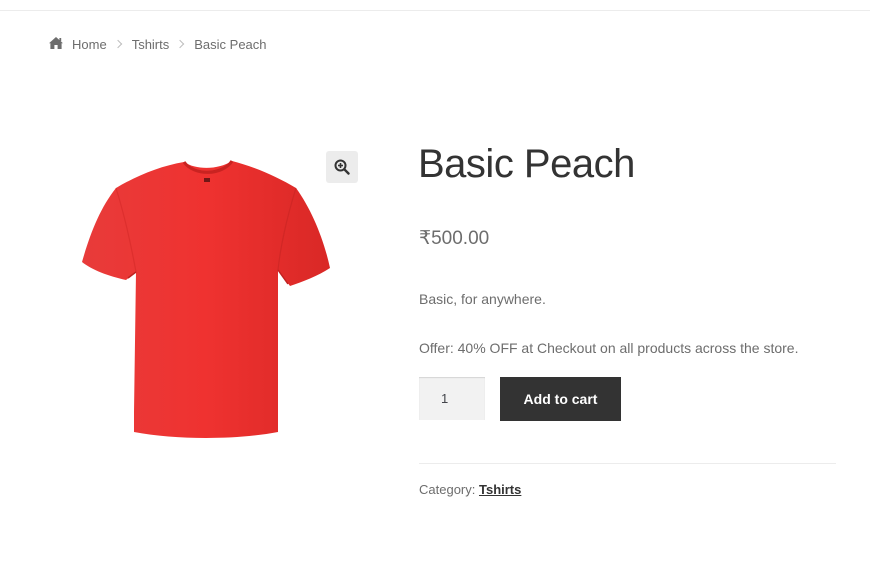 The image size is (870, 573). I want to click on product-meta-divider, so click(627, 463).